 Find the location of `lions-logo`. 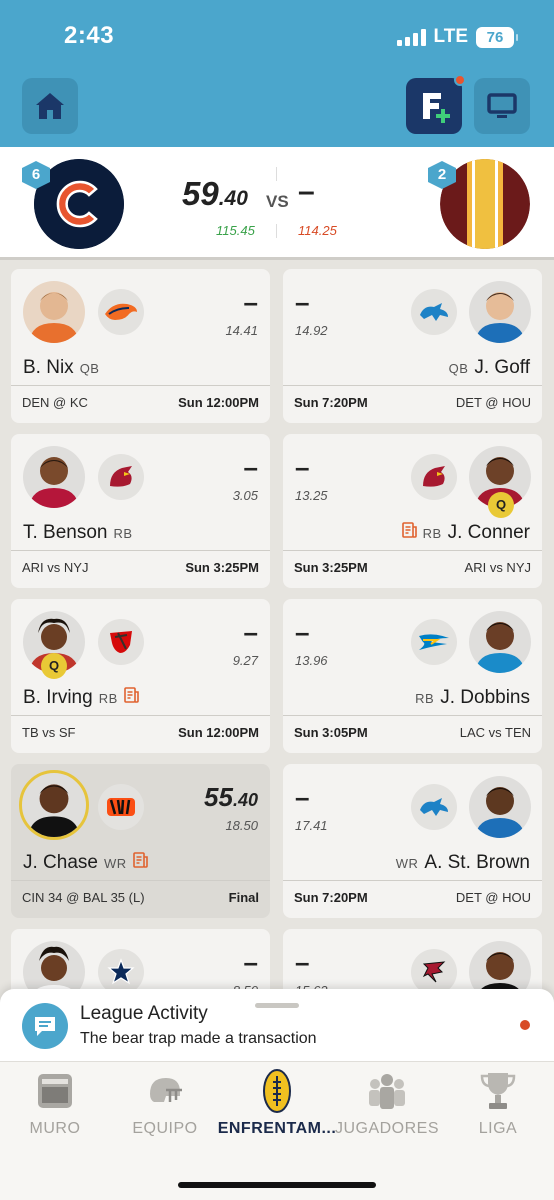

lions-logo is located at coordinates (434, 312).